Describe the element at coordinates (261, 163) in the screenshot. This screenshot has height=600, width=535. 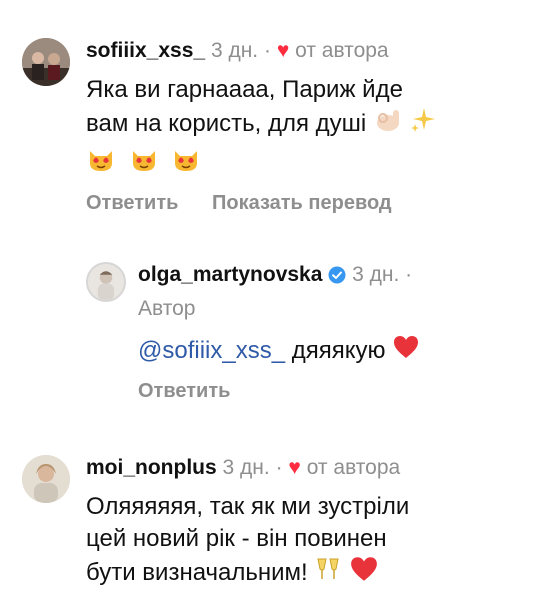
I see `emoji-row` at that location.